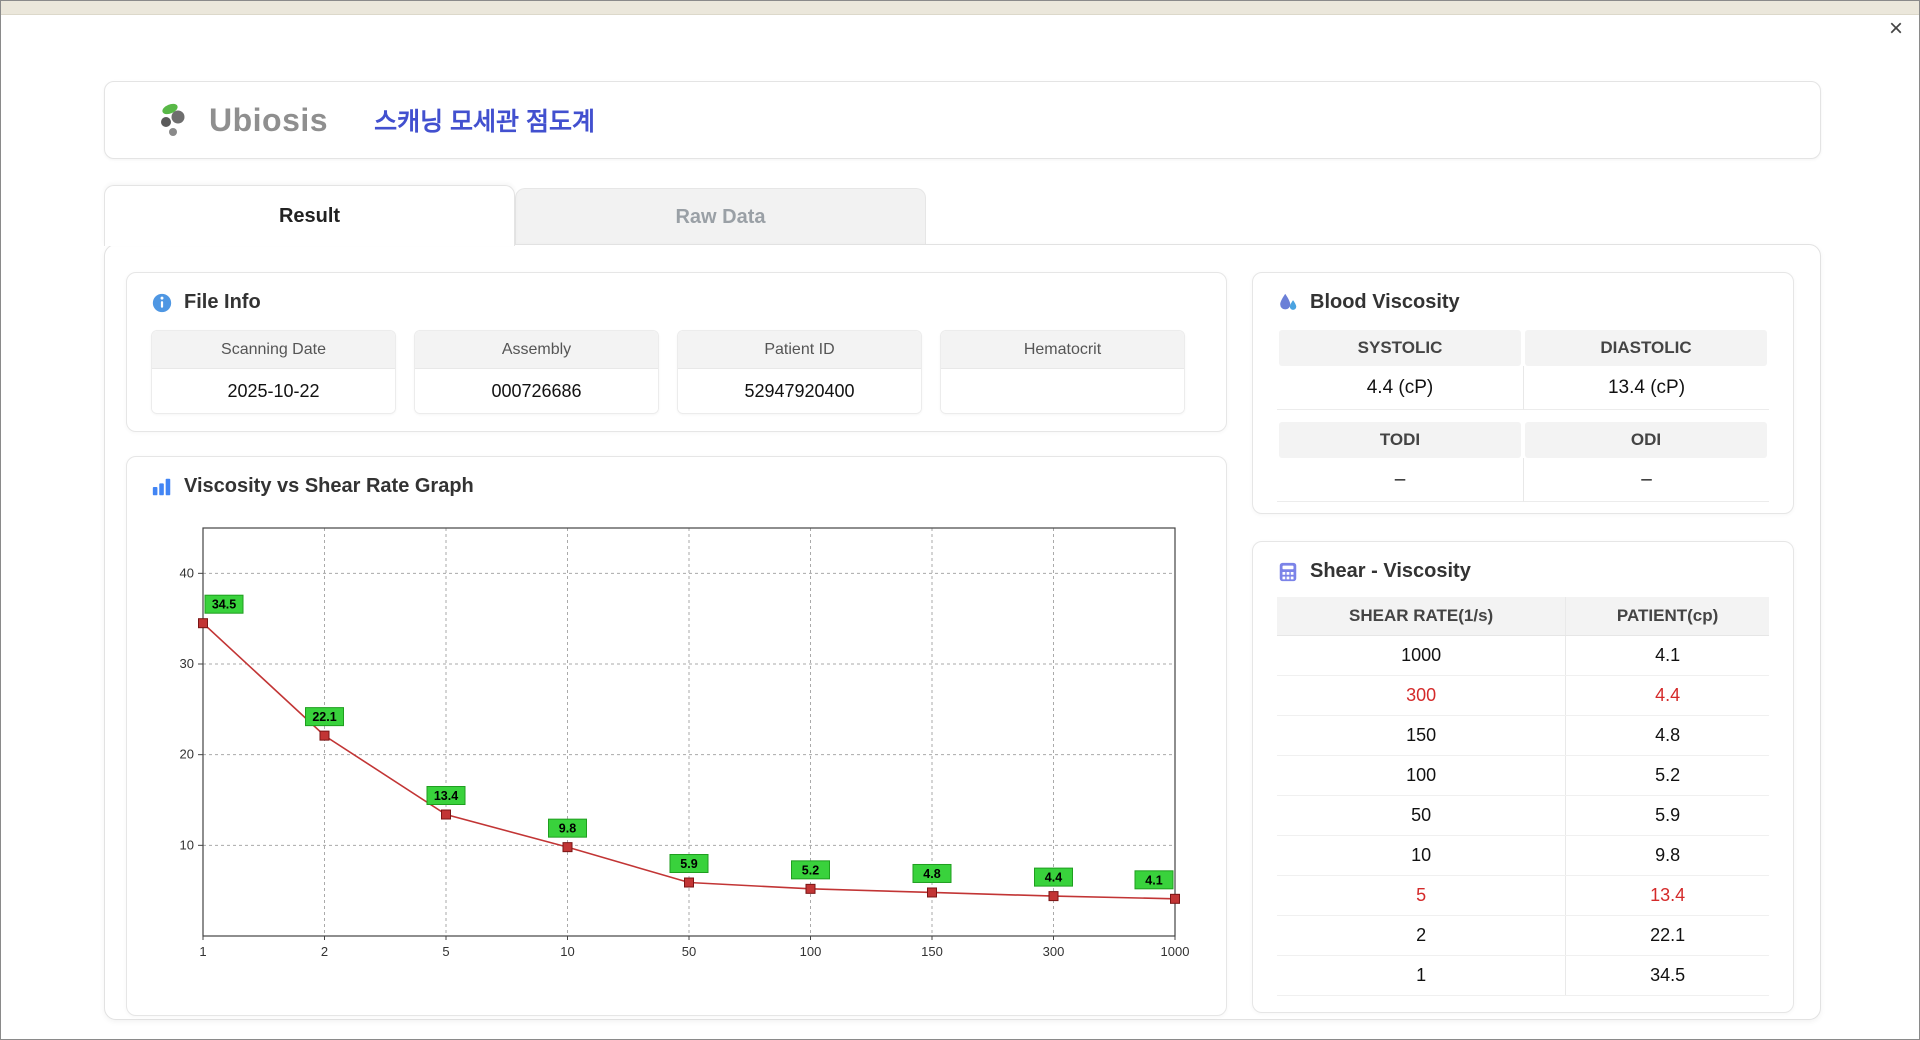 This screenshot has height=1040, width=1920. What do you see at coordinates (1062, 350) in the screenshot?
I see `field-label: Hematocrit` at bounding box center [1062, 350].